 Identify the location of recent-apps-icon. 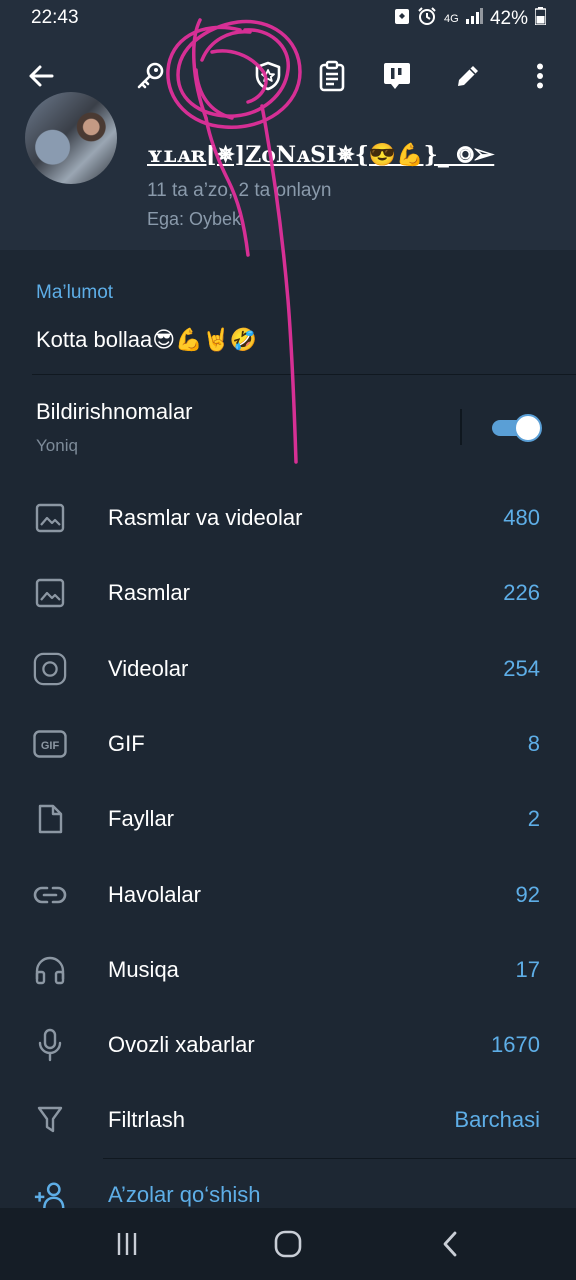
(127, 1244).